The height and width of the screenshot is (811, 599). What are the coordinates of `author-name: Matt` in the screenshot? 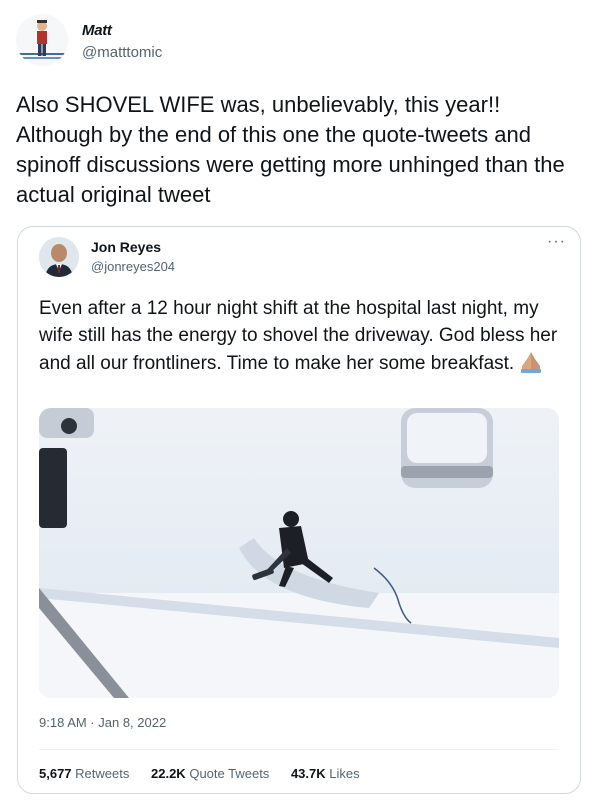 It's located at (97, 30).